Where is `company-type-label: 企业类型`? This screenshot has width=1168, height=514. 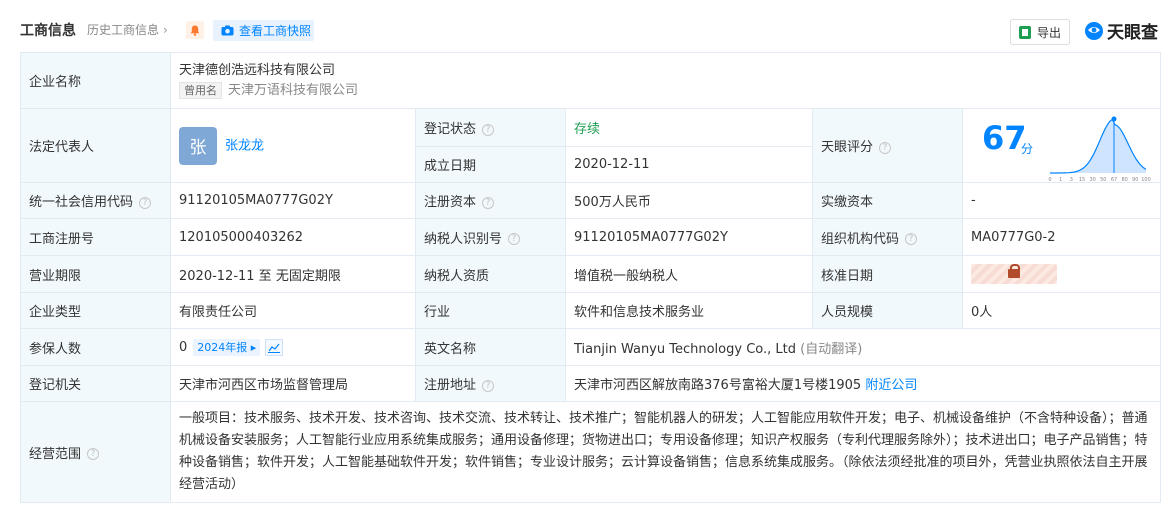 company-type-label: 企业类型 is located at coordinates (95, 310).